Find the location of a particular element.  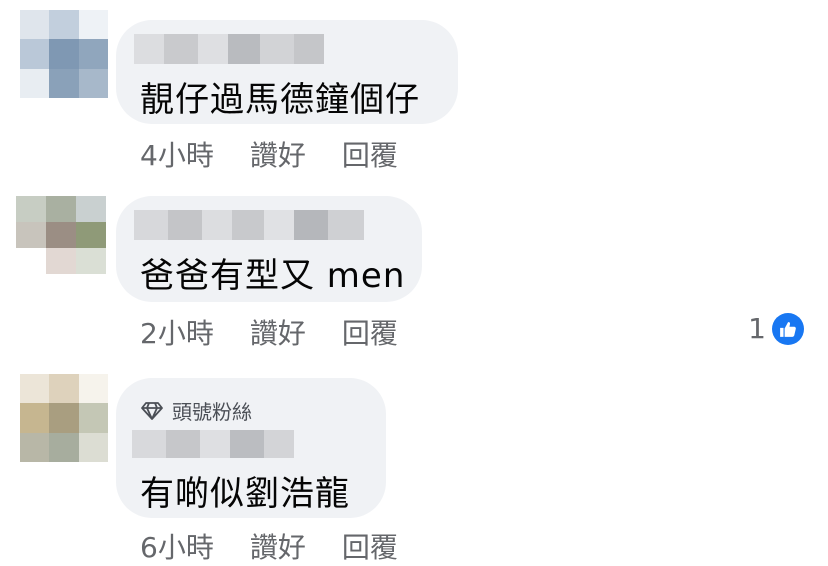

comment-time: 4小時 is located at coordinates (177, 154).